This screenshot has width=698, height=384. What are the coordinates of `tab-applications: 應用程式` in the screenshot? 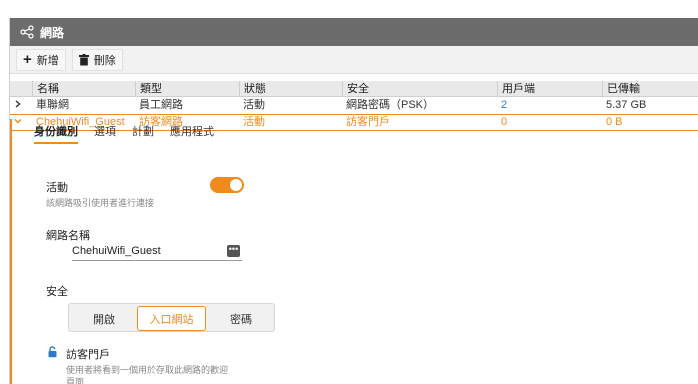 It's located at (192, 133).